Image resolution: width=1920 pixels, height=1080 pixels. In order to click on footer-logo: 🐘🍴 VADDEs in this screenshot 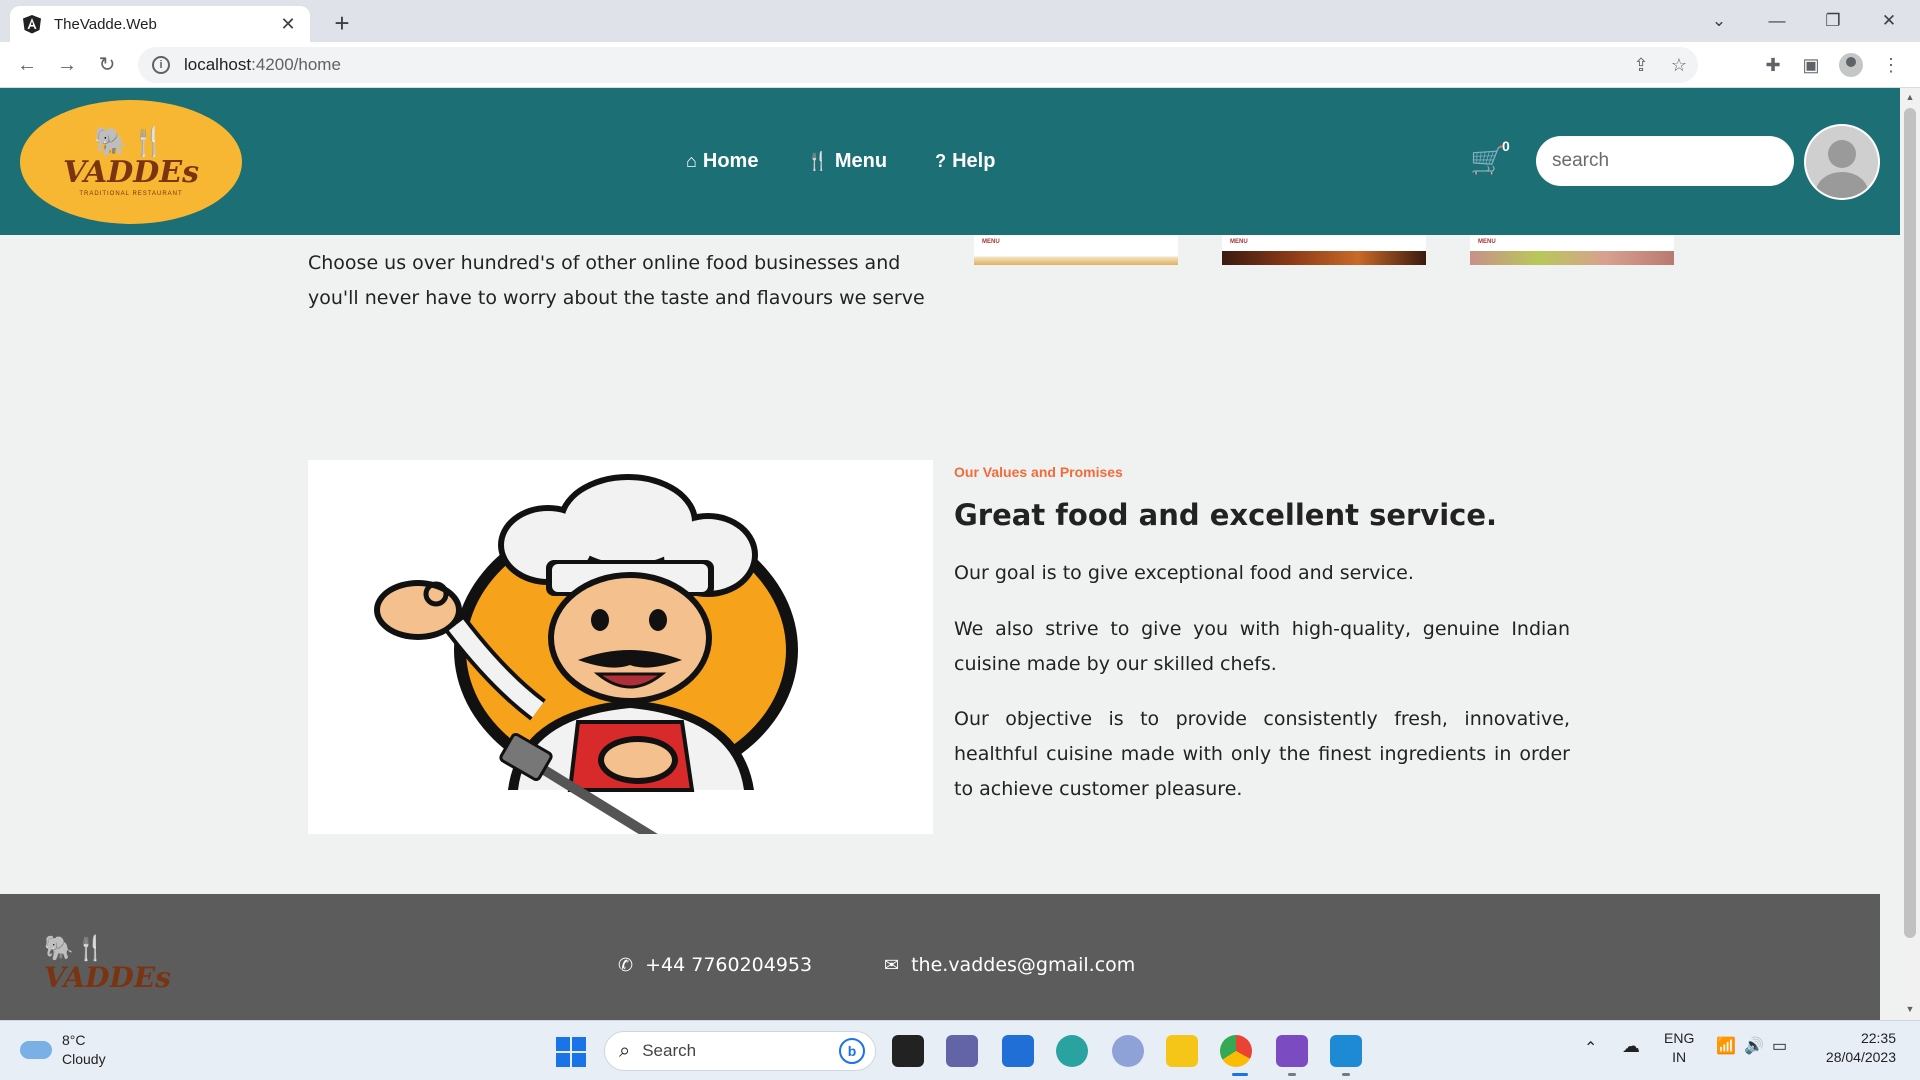, I will do `click(107, 977)`.